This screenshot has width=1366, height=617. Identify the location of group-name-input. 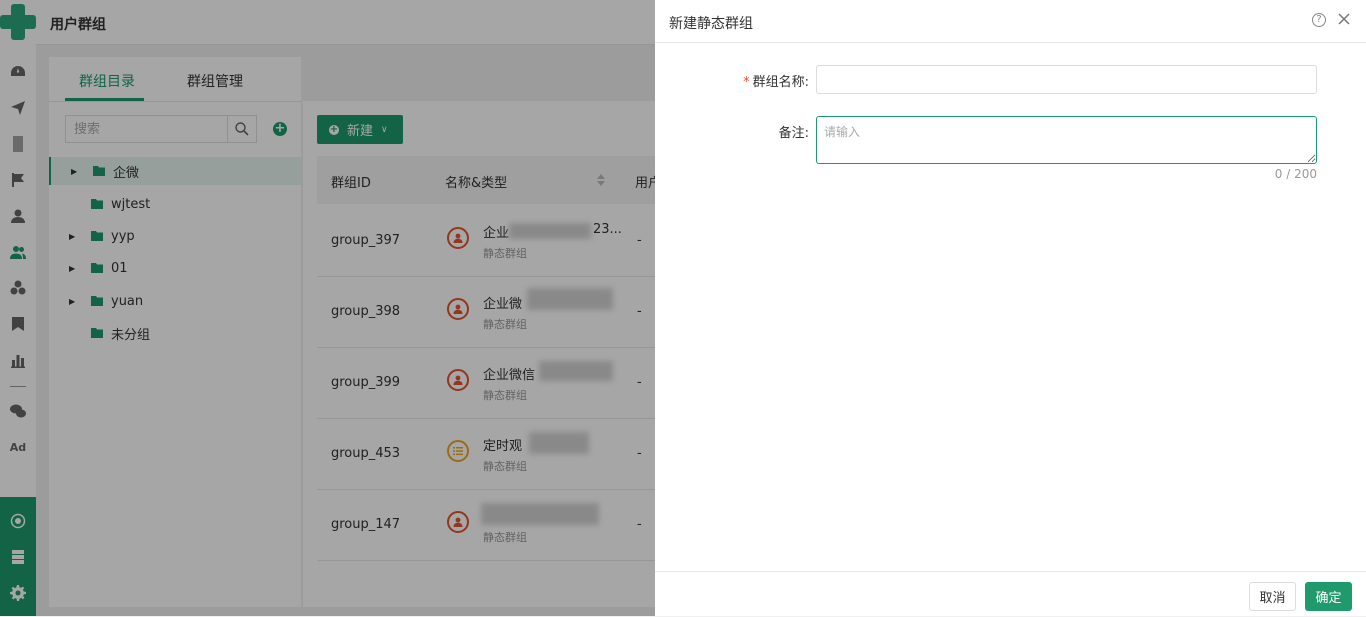
(1066, 79).